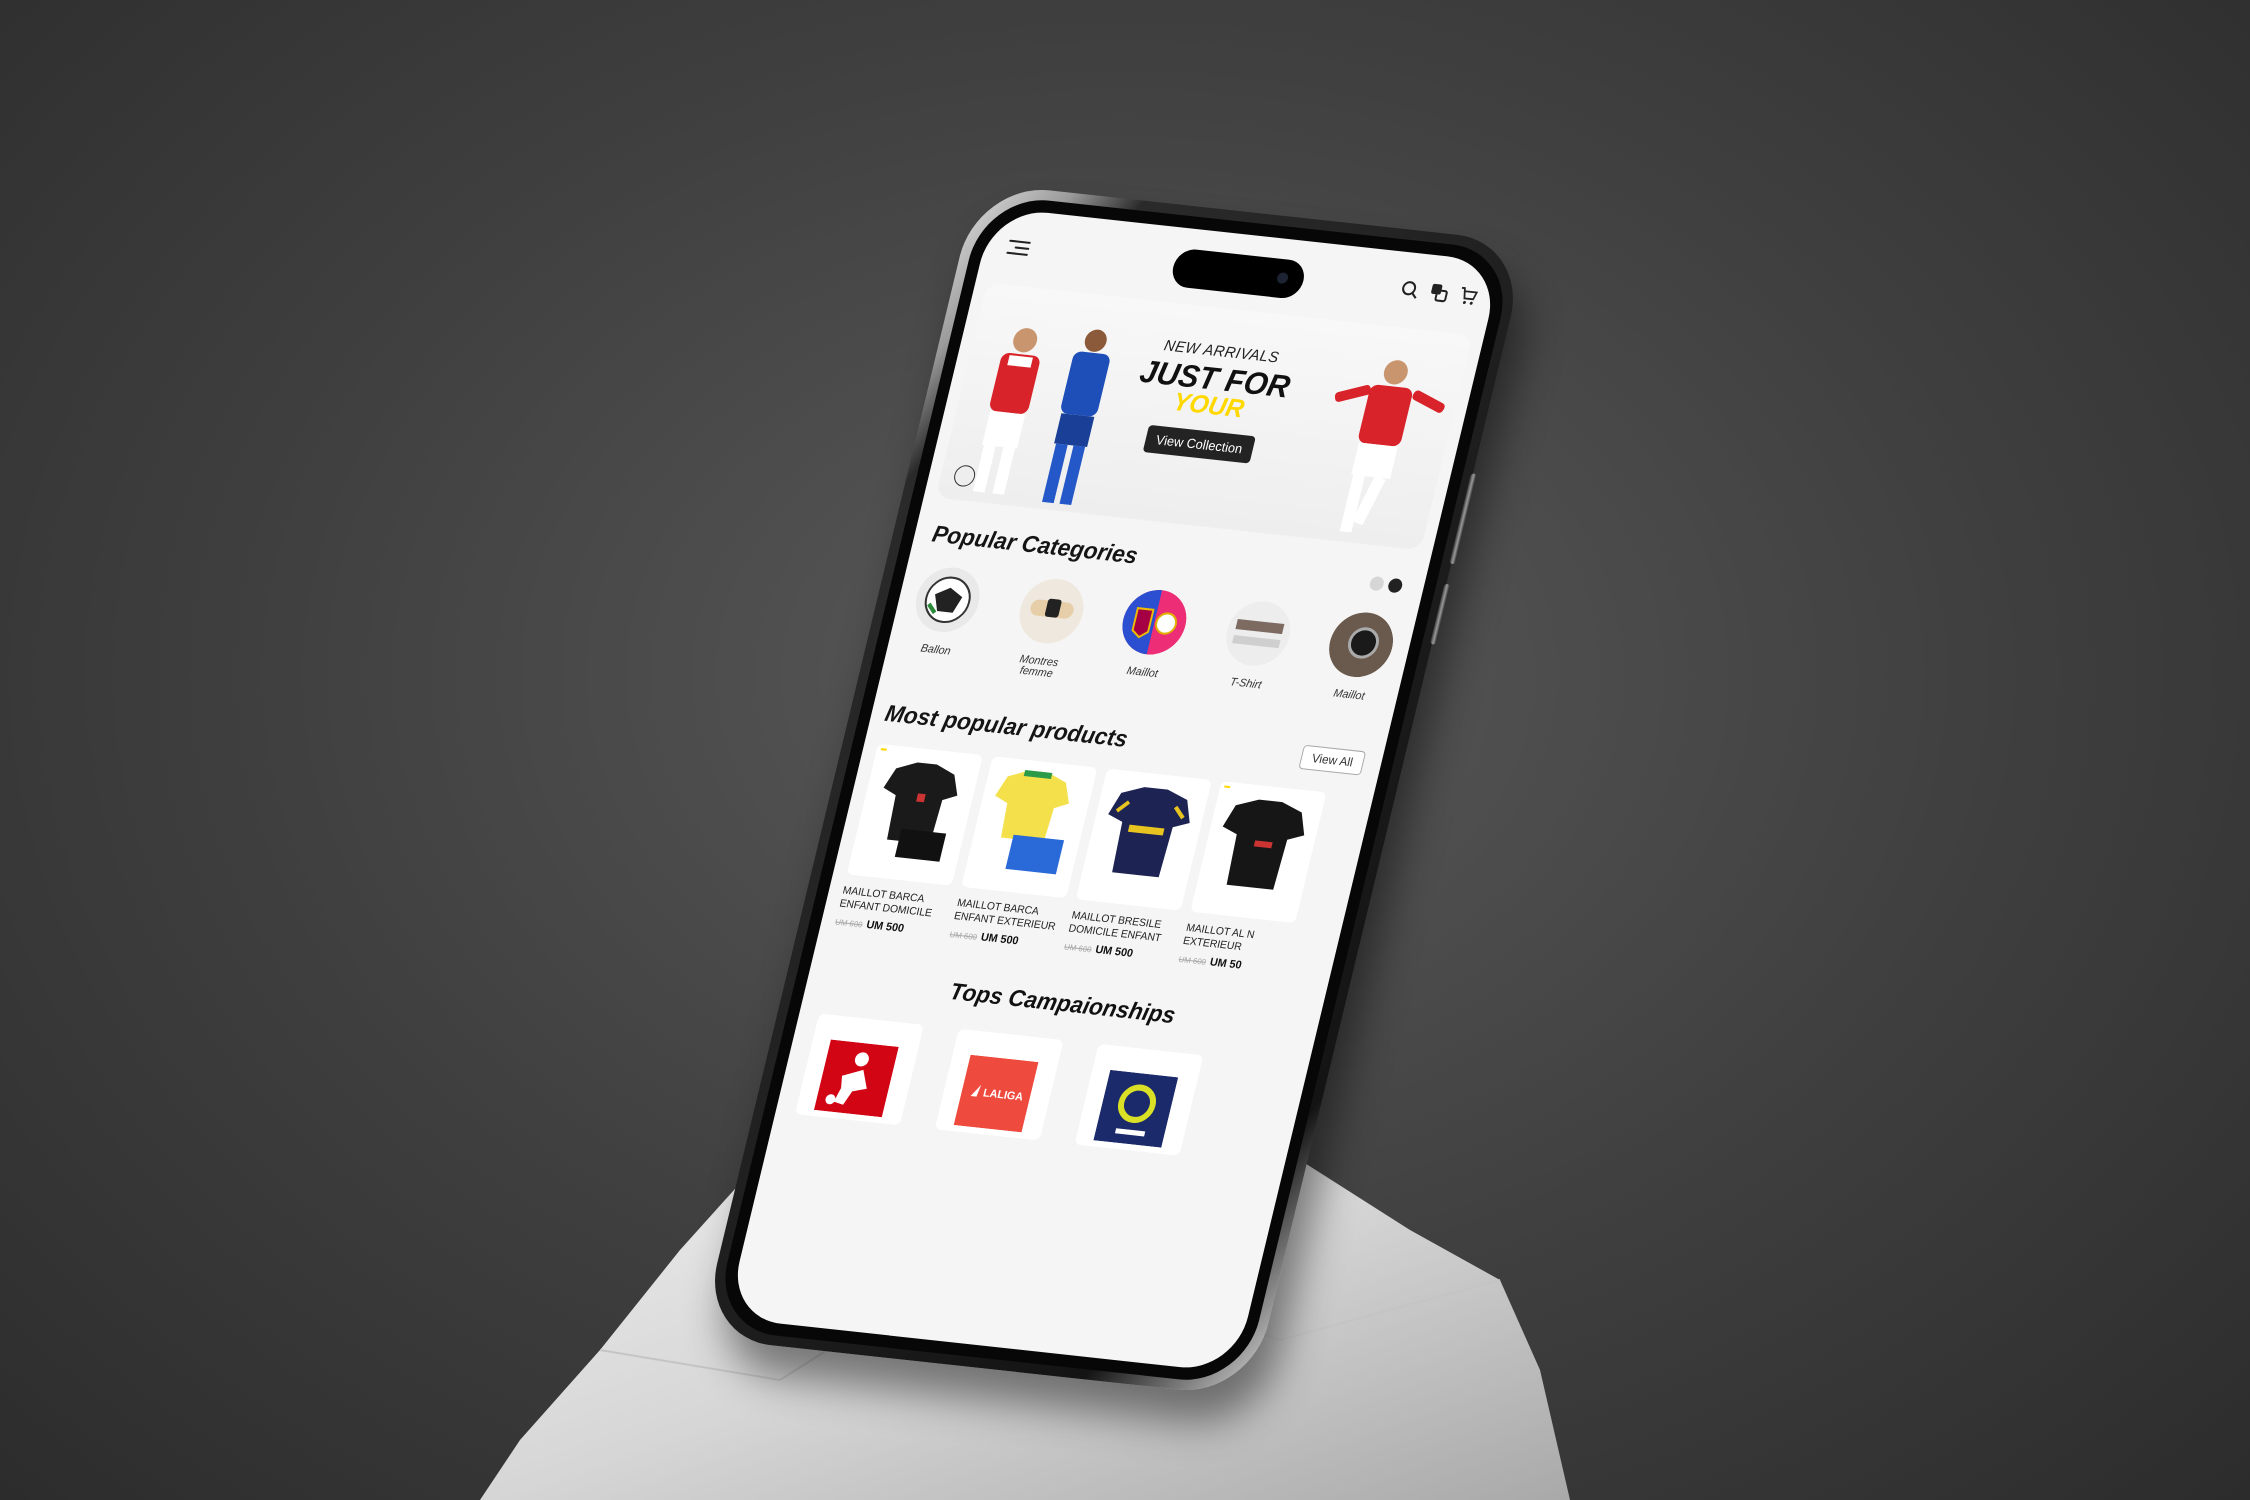 The width and height of the screenshot is (2250, 1500). What do you see at coordinates (1039, 667) in the screenshot?
I see `category-label: Montres femme` at bounding box center [1039, 667].